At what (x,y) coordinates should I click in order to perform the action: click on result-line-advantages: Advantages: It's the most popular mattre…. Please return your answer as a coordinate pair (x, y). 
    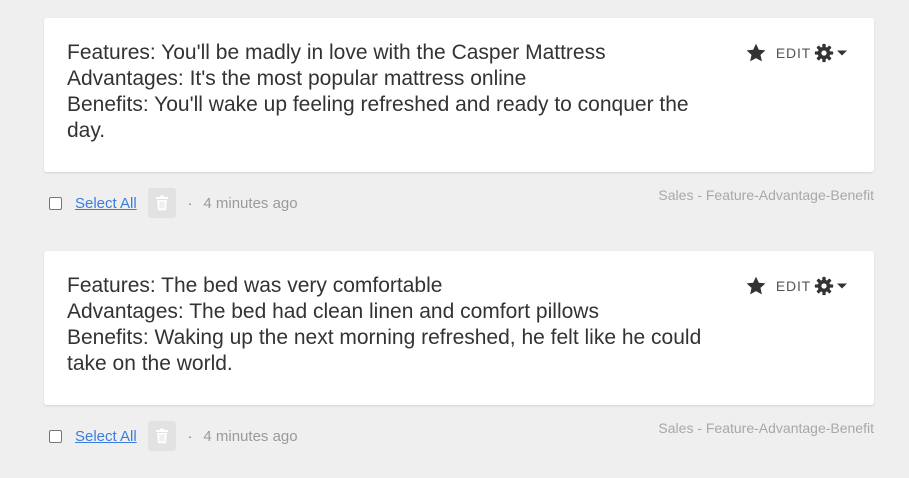
    Looking at the image, I should click on (297, 78).